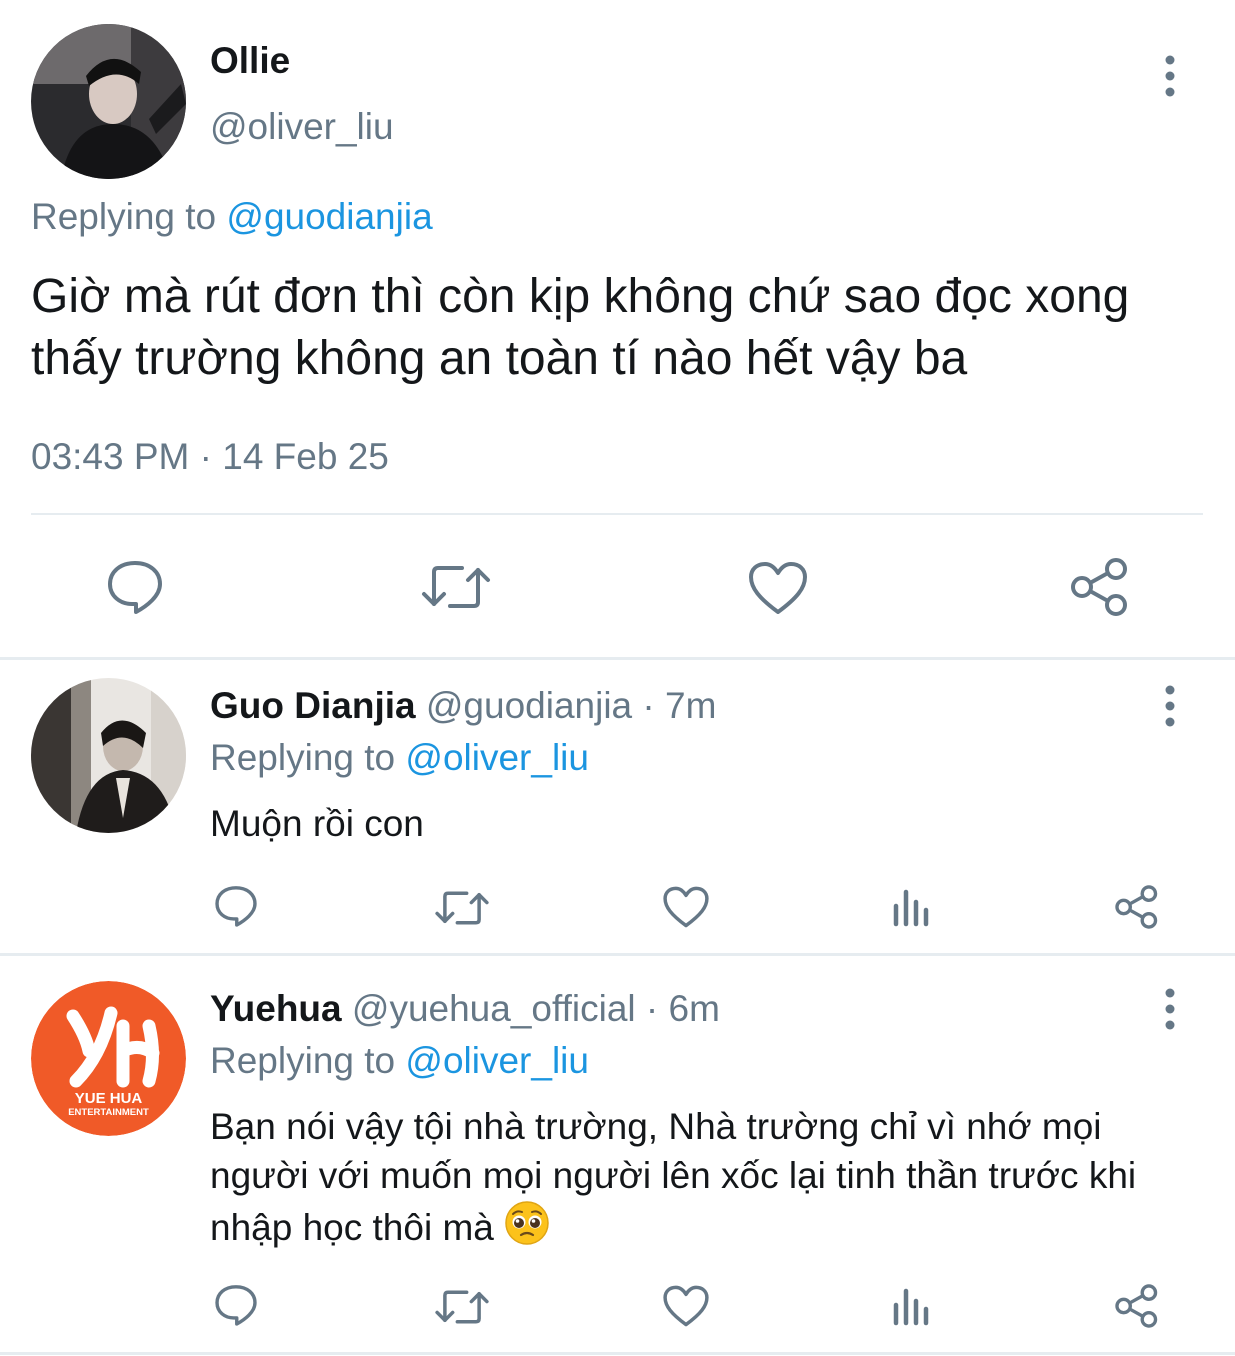 The height and width of the screenshot is (1356, 1235). Describe the element at coordinates (276, 1008) in the screenshot. I see `reply-display-name: Yuehua` at that location.